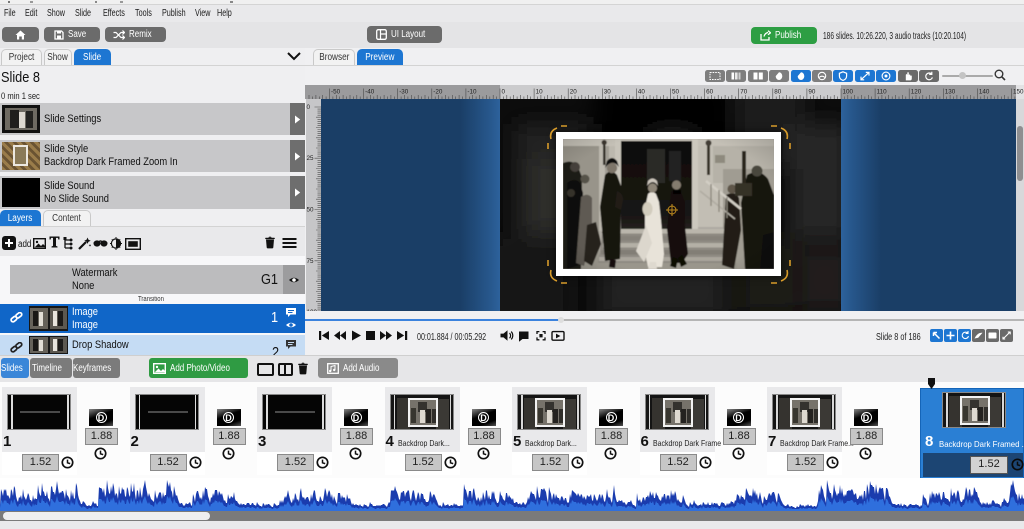 This screenshot has height=529, width=1024. Describe the element at coordinates (311, 158) in the screenshot. I see `svg-text: 25` at that location.